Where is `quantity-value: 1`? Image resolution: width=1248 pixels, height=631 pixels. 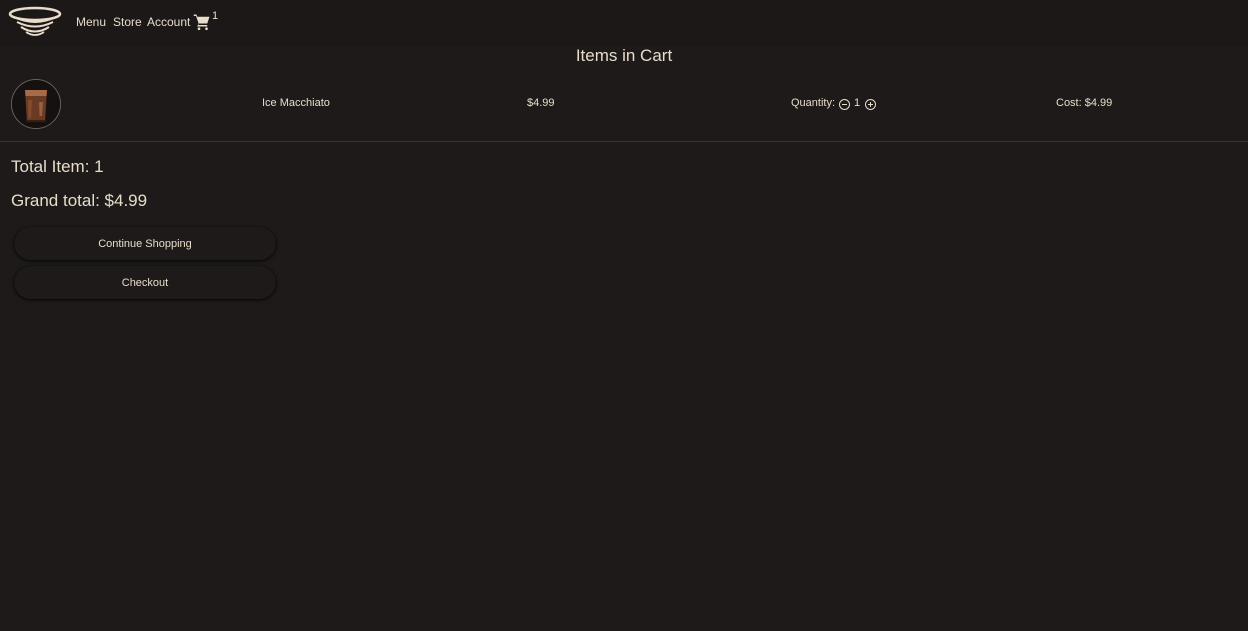
quantity-value: 1 is located at coordinates (857, 103).